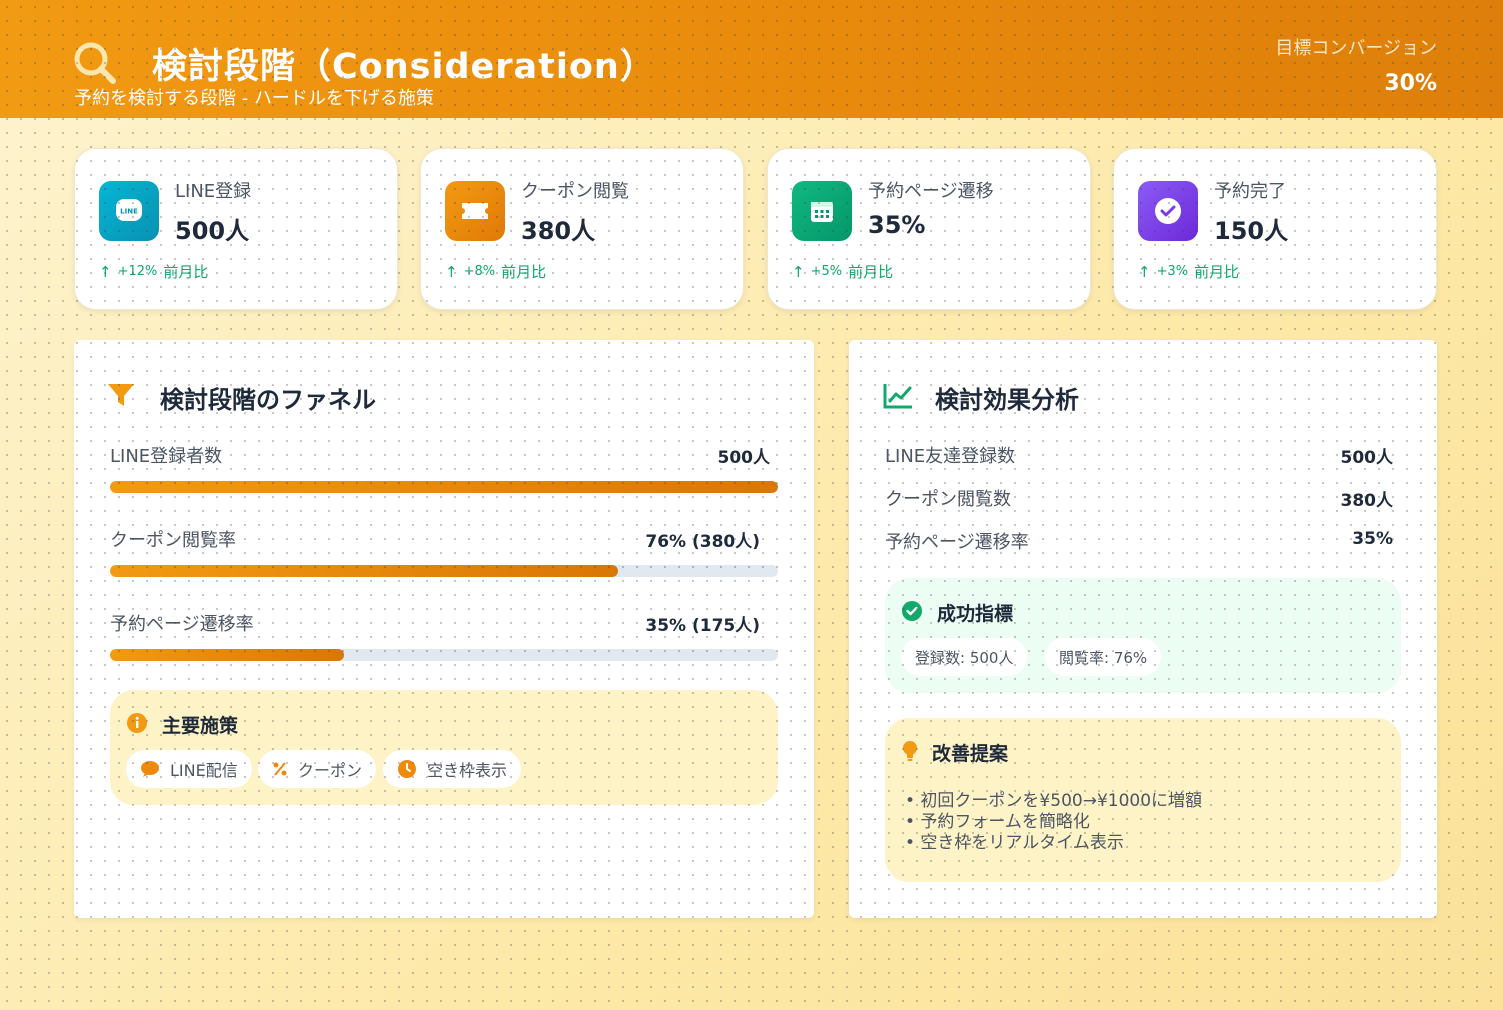 This screenshot has width=1503, height=1010. What do you see at coordinates (137, 723) in the screenshot?
I see `info-icon` at bounding box center [137, 723].